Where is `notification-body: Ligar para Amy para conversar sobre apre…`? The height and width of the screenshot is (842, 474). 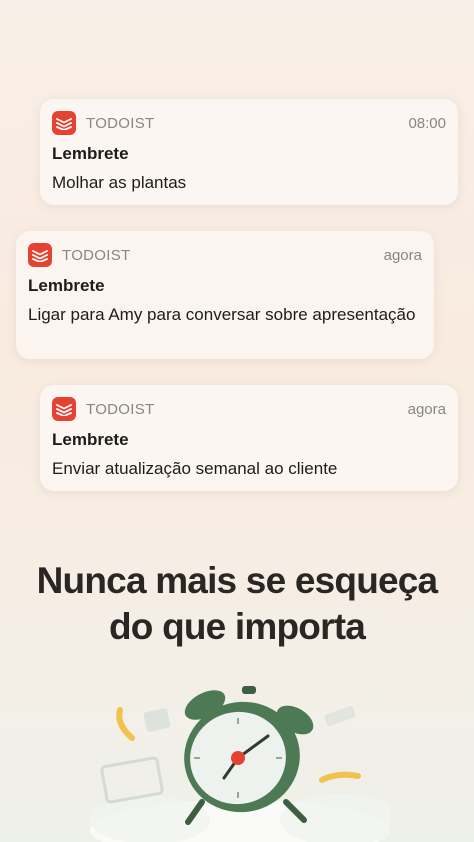 notification-body: Ligar para Amy para conversar sobre apre… is located at coordinates (222, 314).